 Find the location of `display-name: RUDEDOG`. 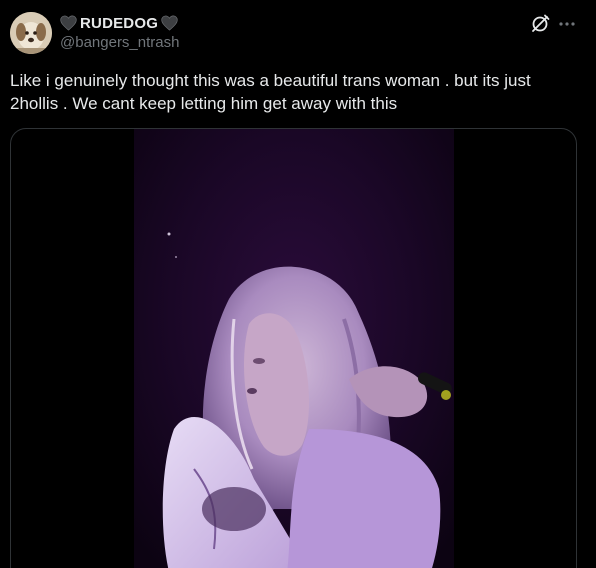

display-name: RUDEDOG is located at coordinates (119, 23).